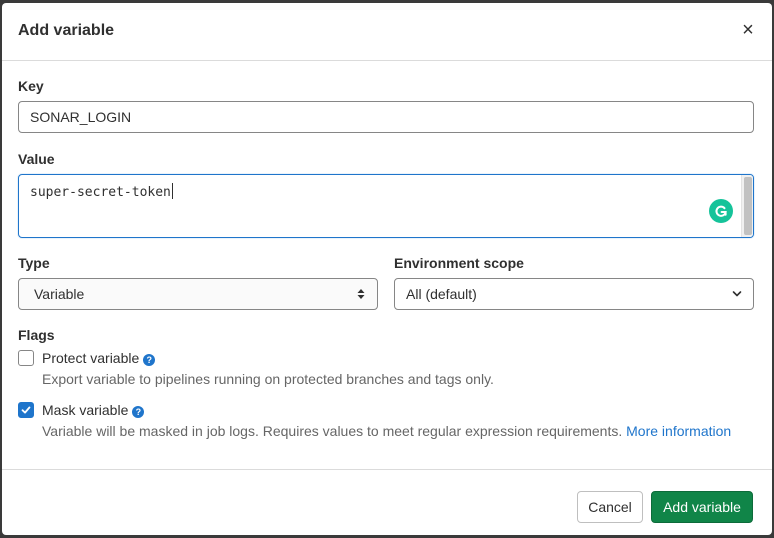 The image size is (774, 538). Describe the element at coordinates (26, 358) in the screenshot. I see `protect-variable-checkbox` at that location.